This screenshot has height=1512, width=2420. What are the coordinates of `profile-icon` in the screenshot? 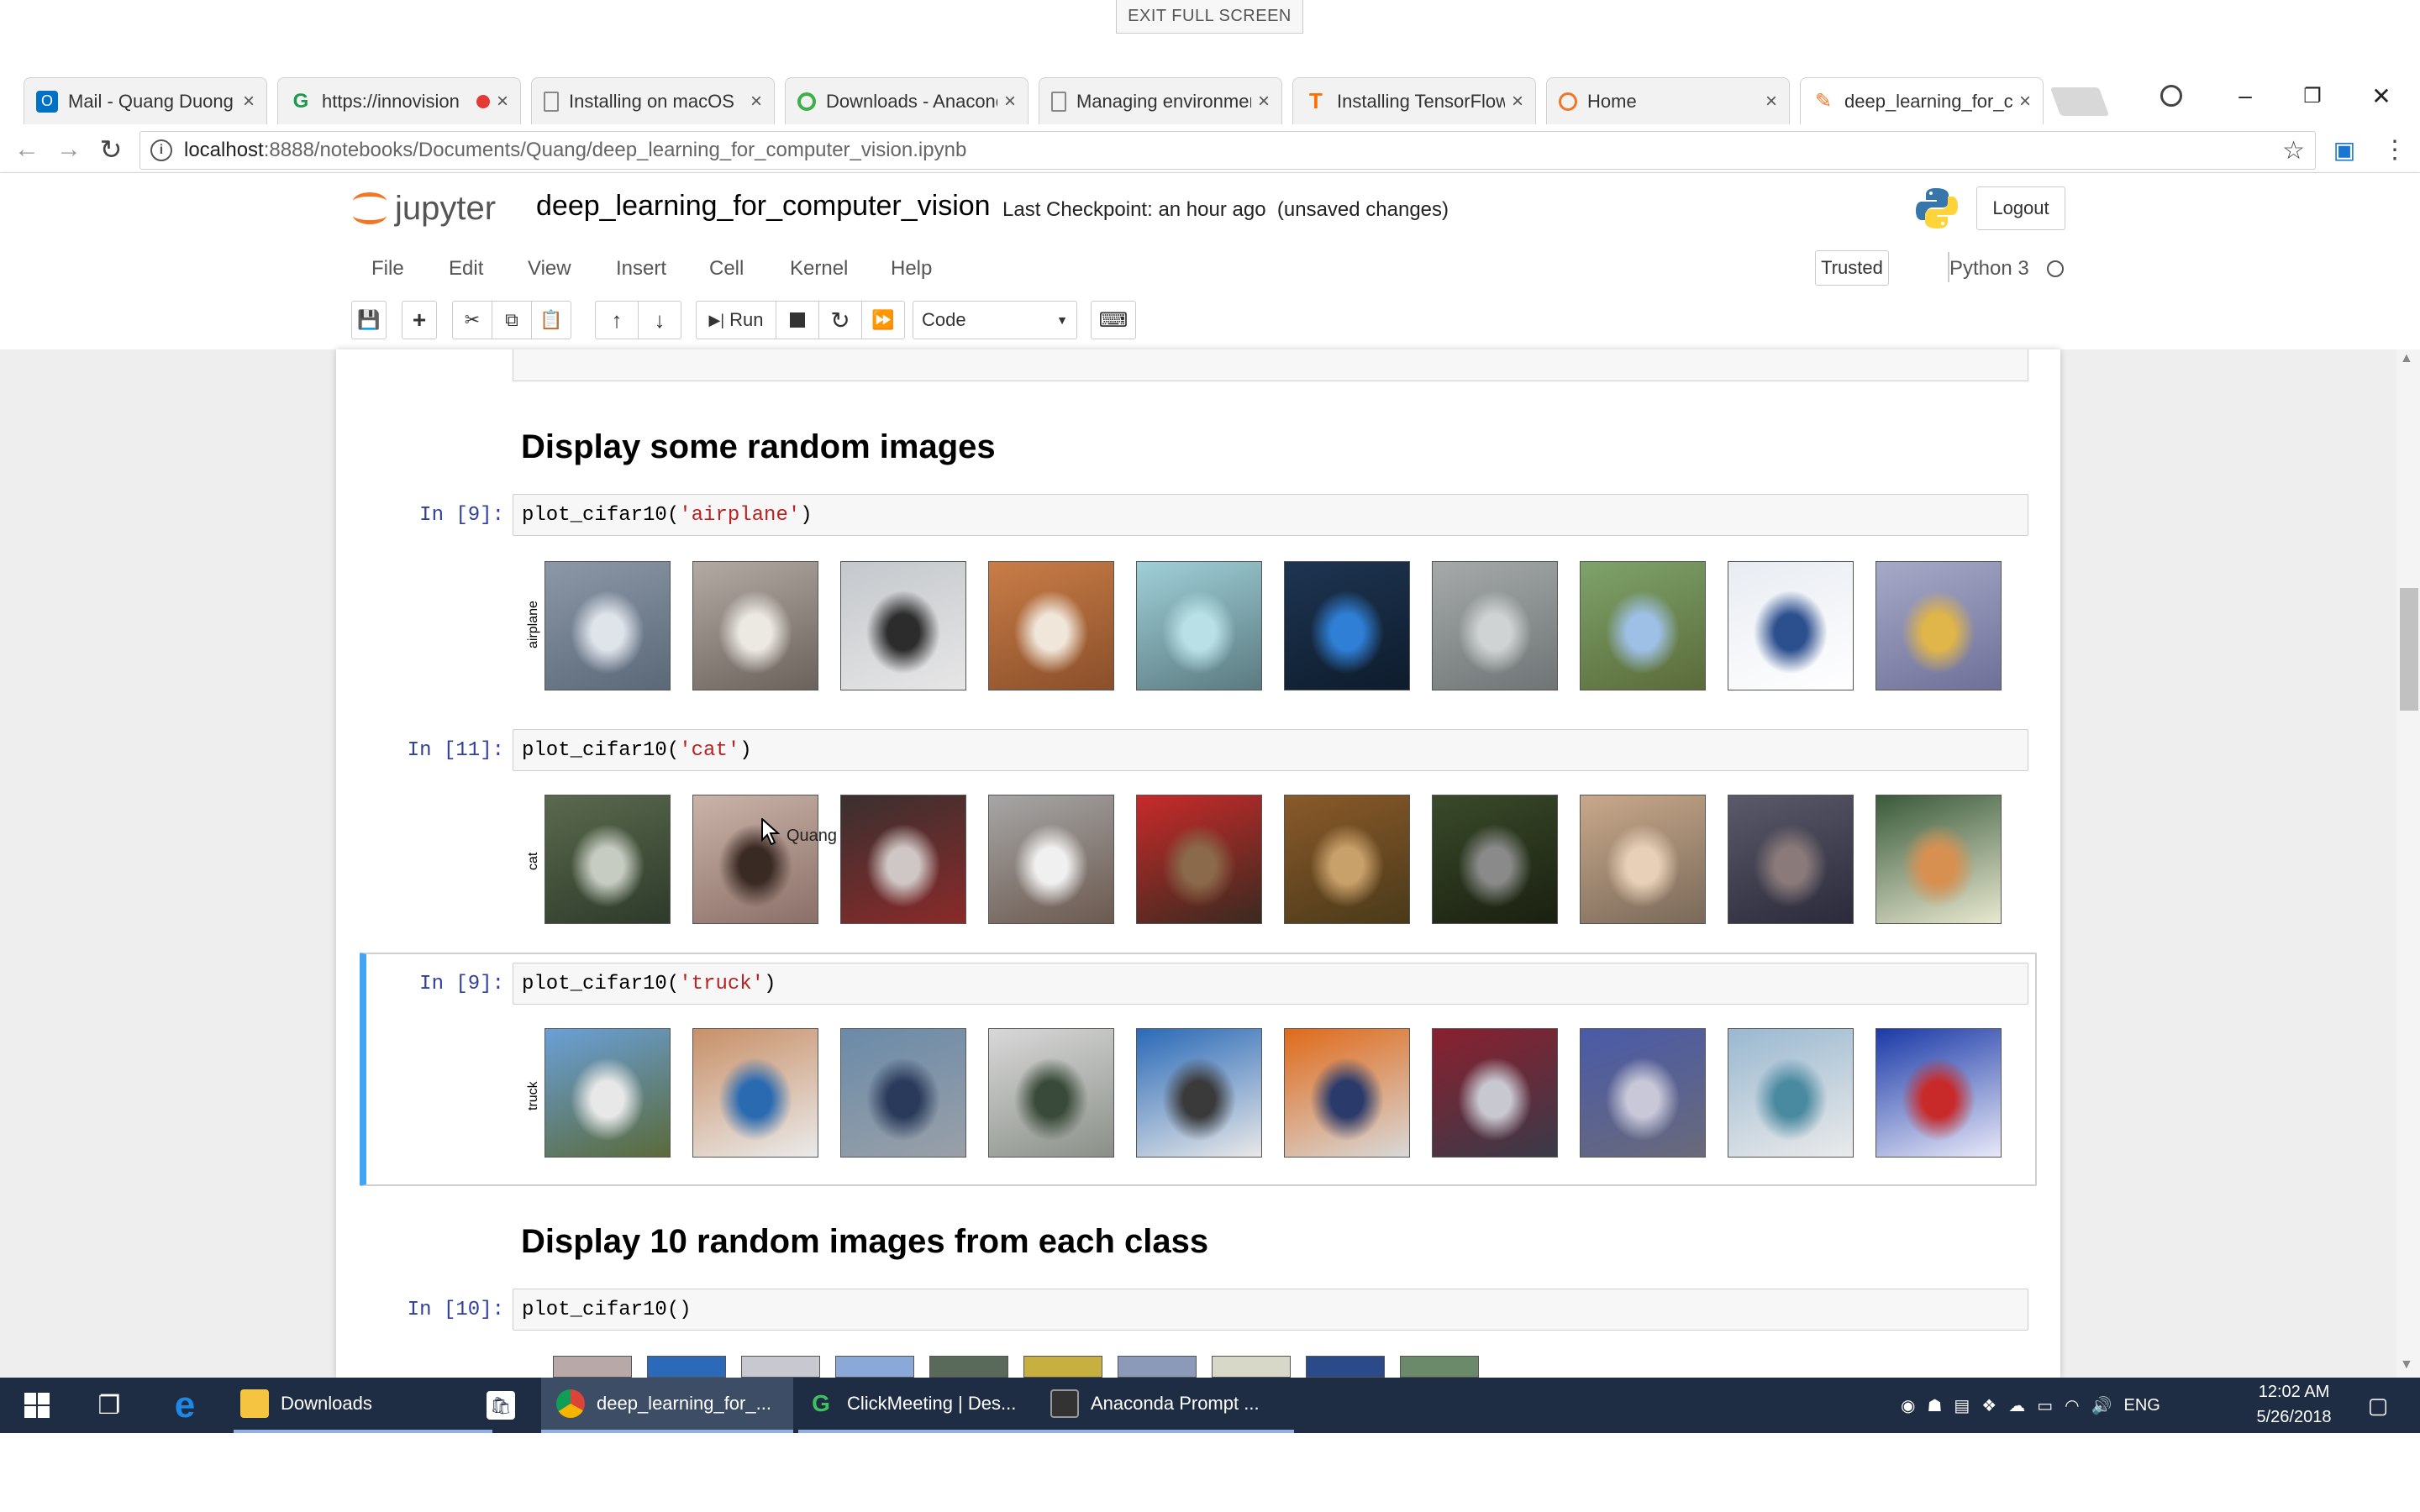 It's located at (2171, 95).